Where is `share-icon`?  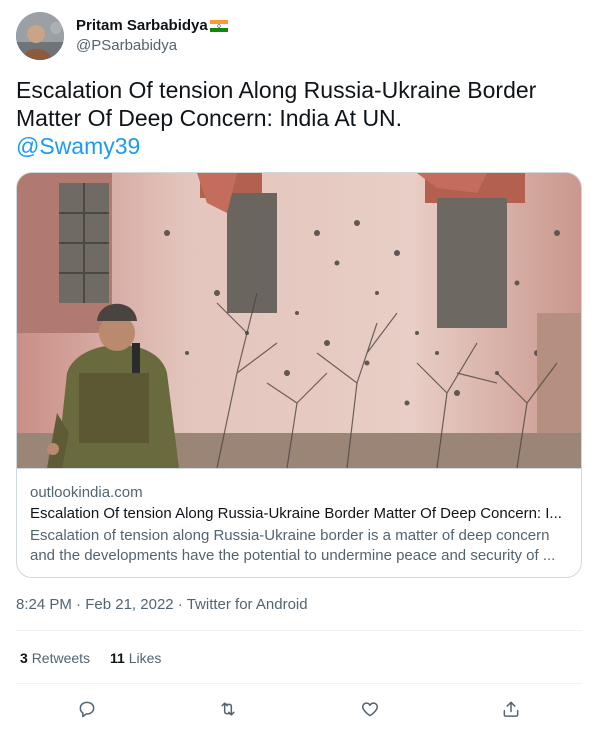 share-icon is located at coordinates (511, 709).